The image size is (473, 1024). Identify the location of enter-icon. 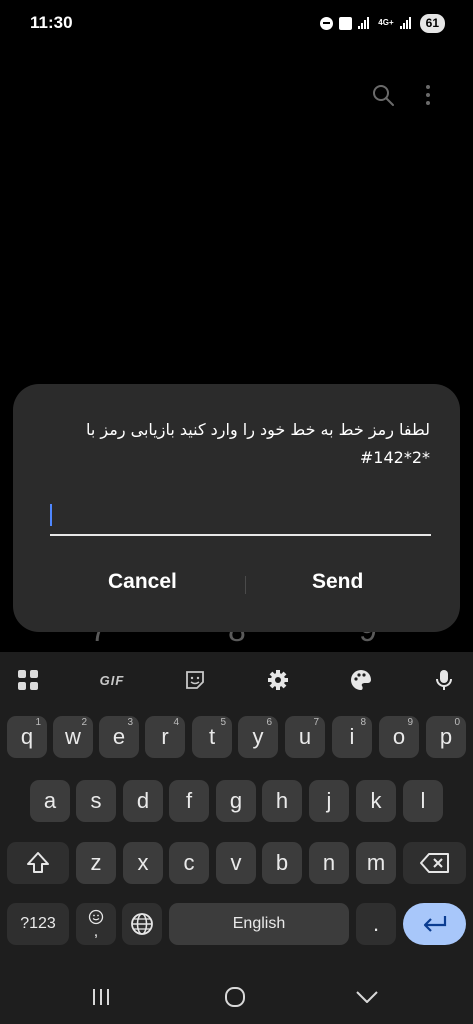
(434, 924).